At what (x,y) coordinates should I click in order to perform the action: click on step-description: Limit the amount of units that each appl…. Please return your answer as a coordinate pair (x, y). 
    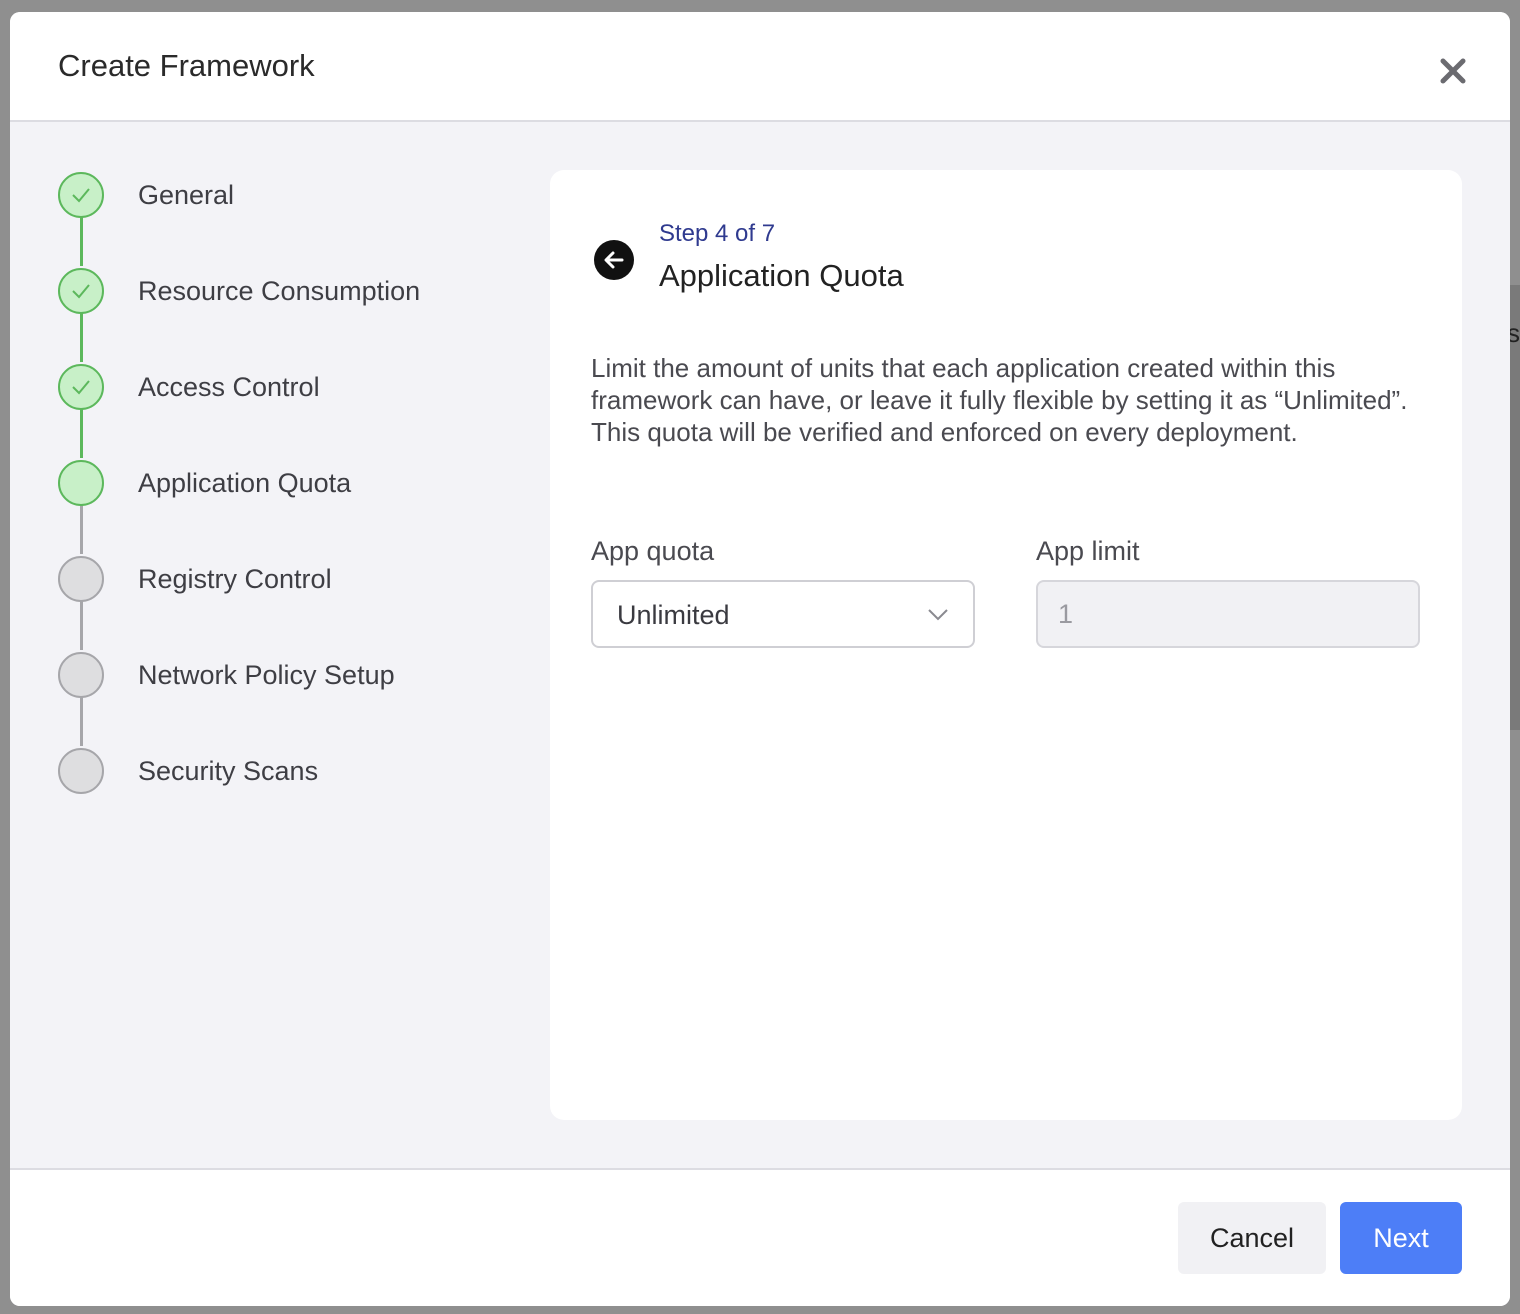
    Looking at the image, I should click on (999, 400).